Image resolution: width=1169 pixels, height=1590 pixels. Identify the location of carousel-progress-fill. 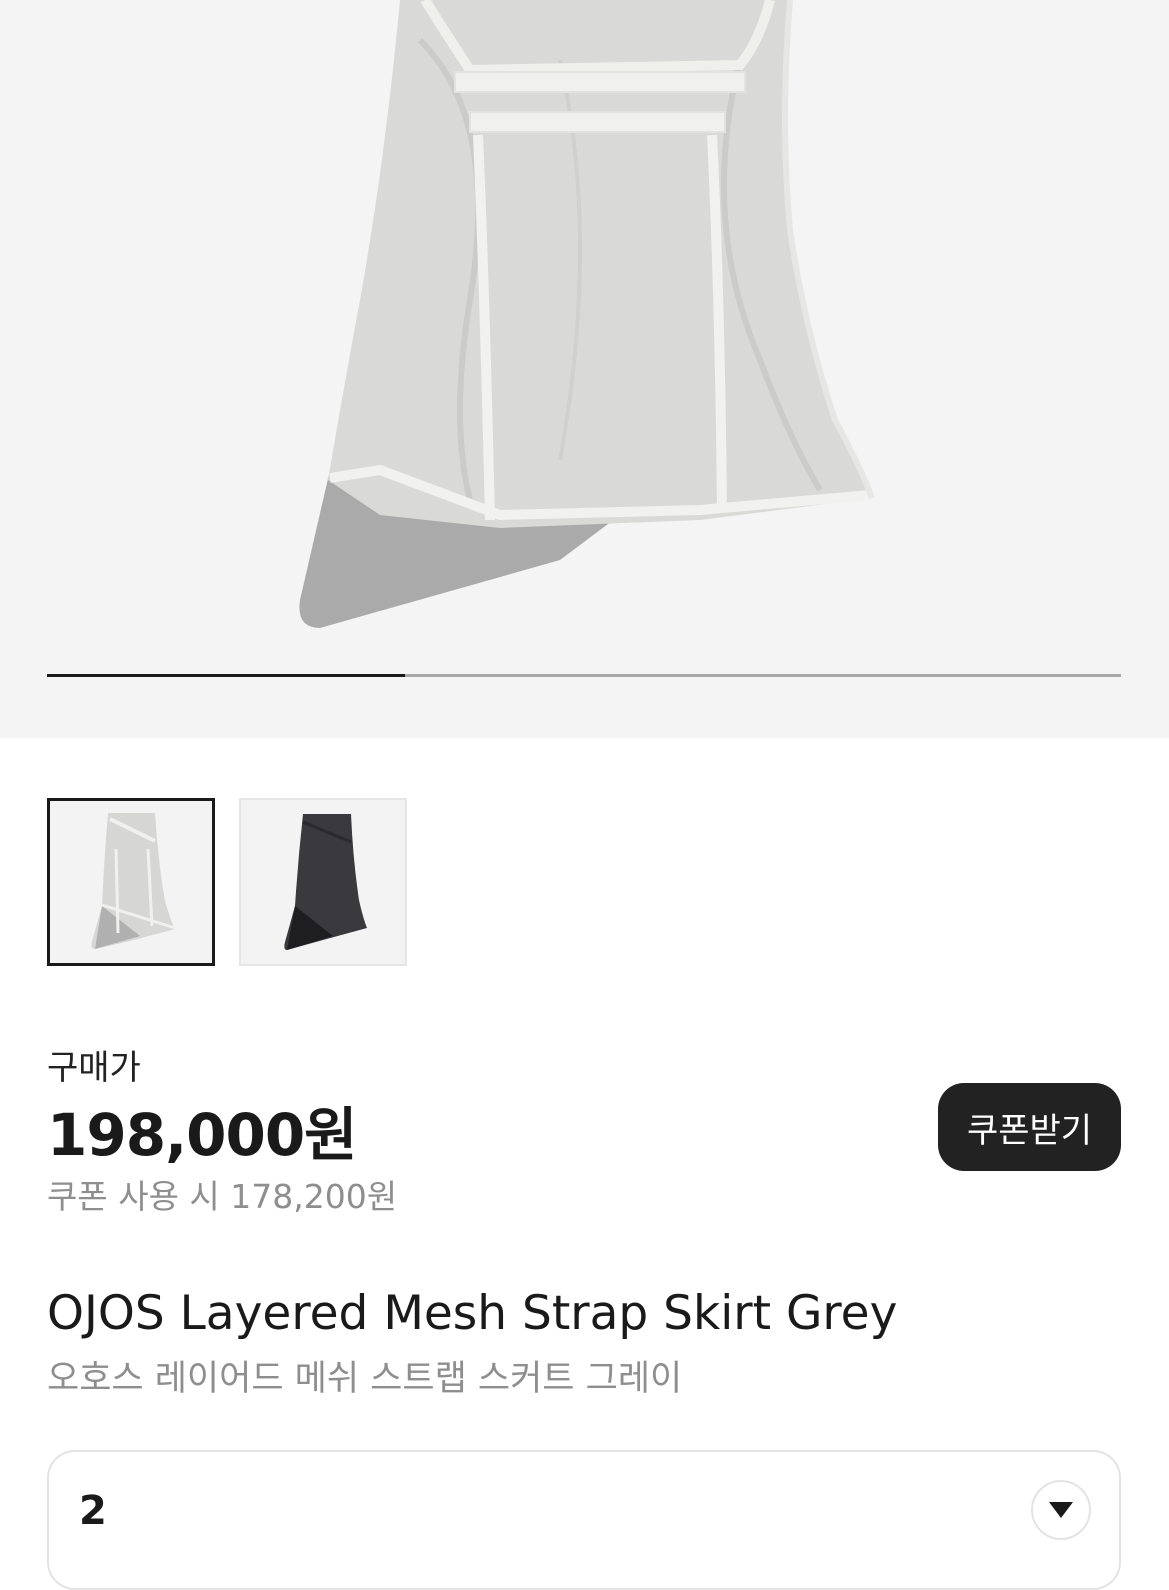
(226, 675).